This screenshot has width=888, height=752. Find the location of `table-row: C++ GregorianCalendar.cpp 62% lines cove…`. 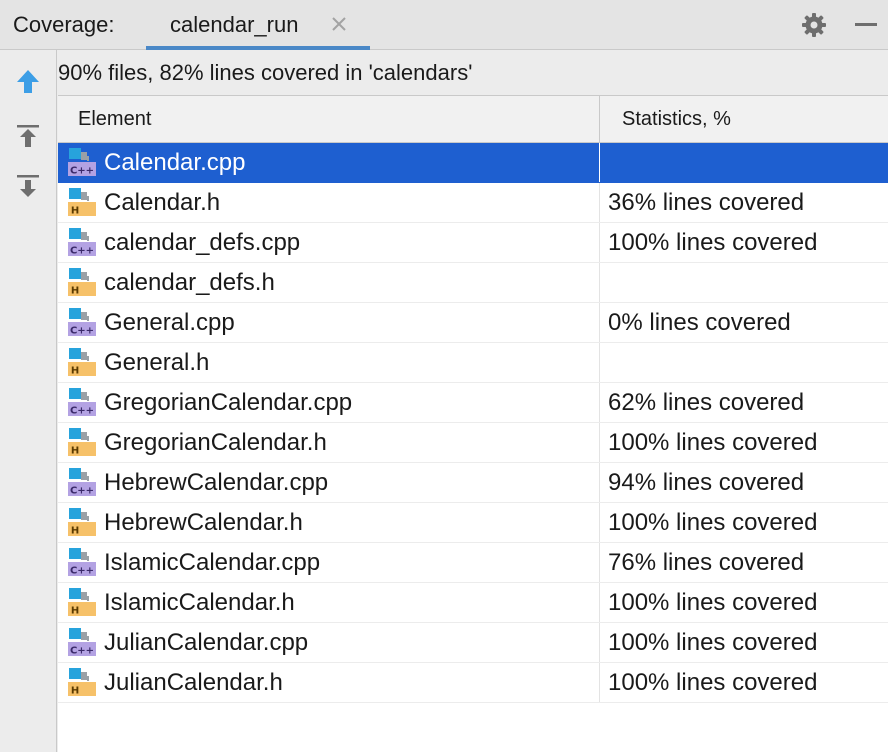

table-row: C++ GregorianCalendar.cpp 62% lines cove… is located at coordinates (473, 403).